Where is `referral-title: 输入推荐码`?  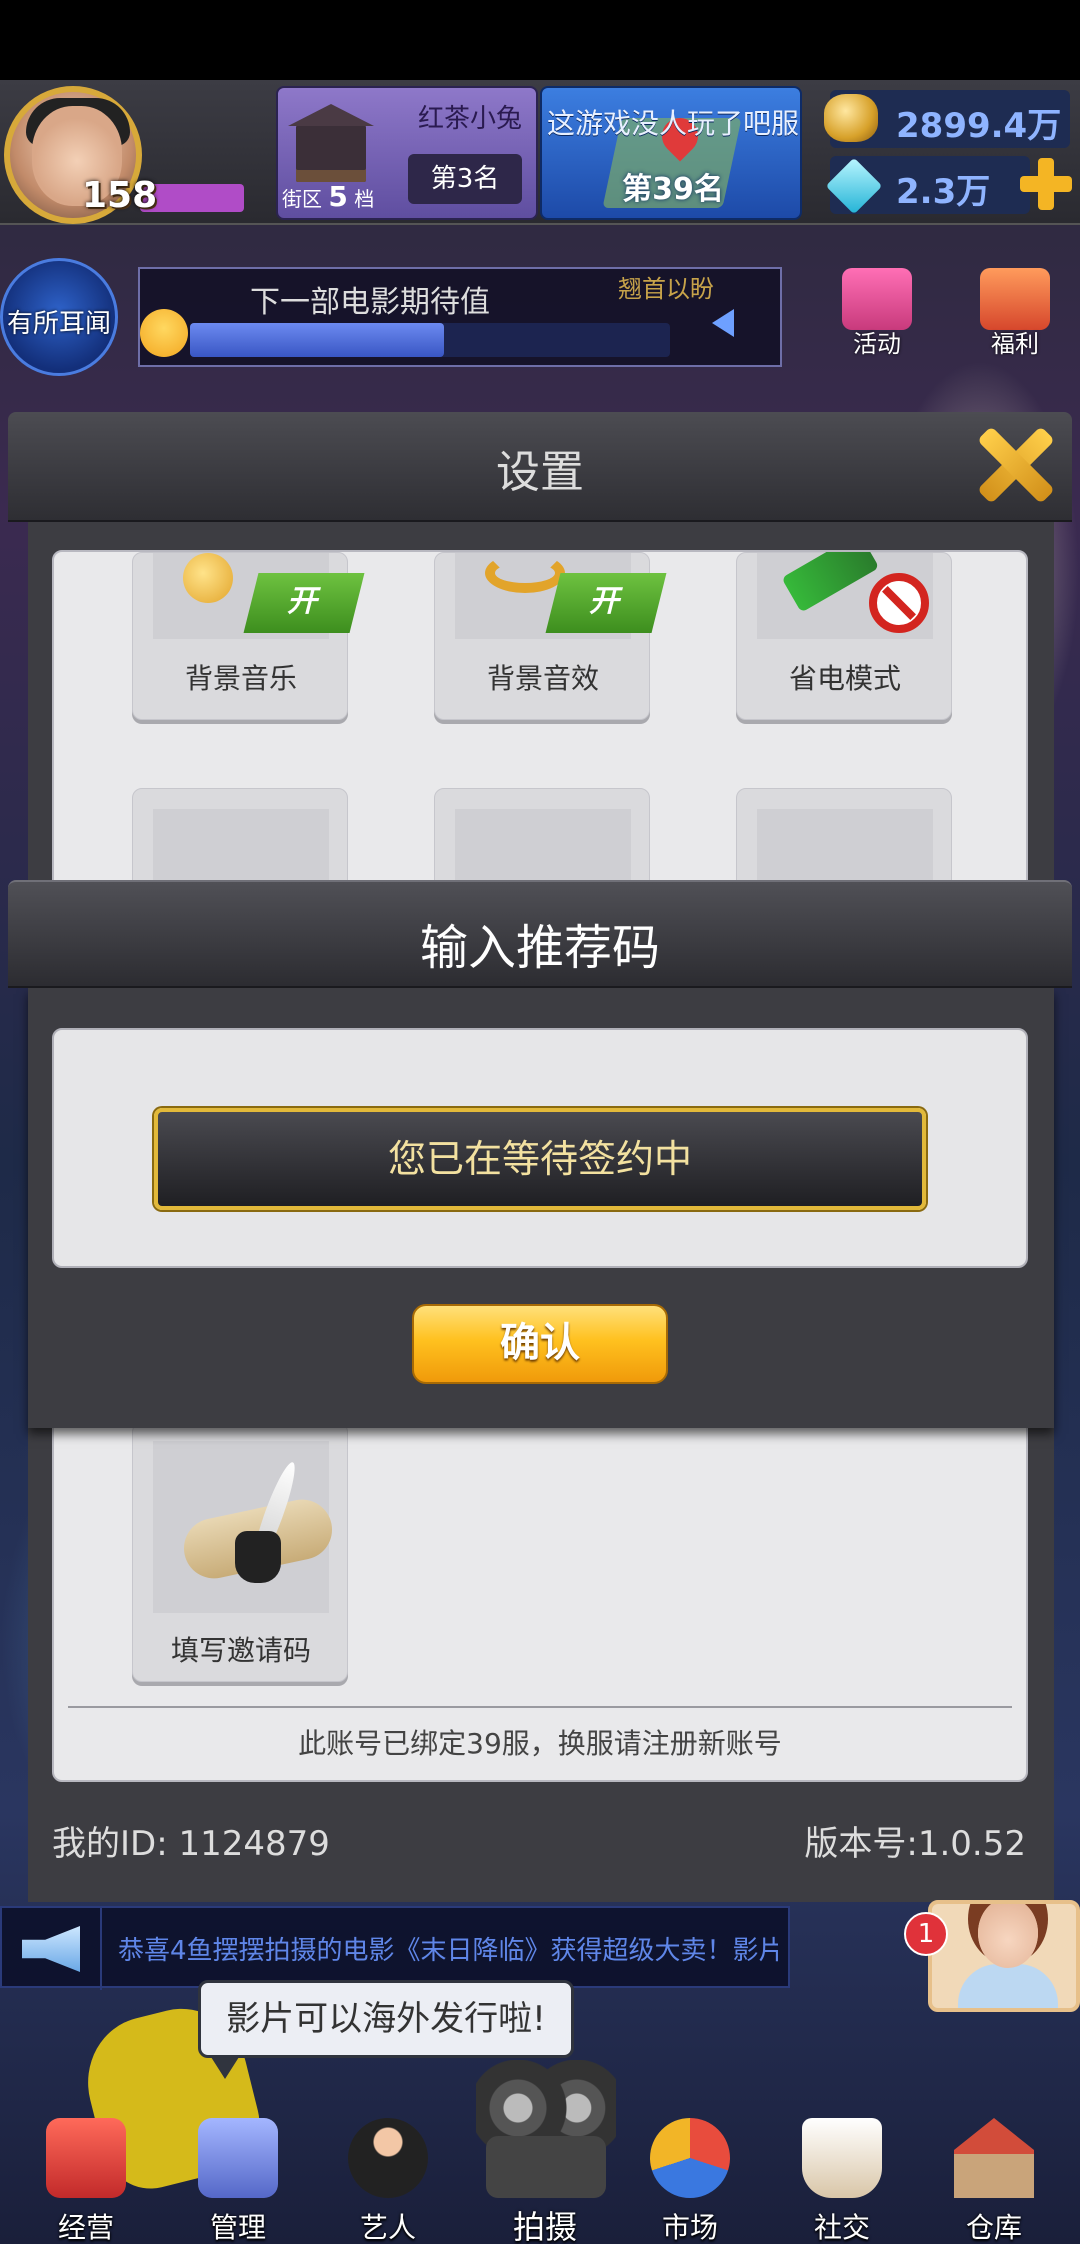 referral-title: 输入推荐码 is located at coordinates (539, 948).